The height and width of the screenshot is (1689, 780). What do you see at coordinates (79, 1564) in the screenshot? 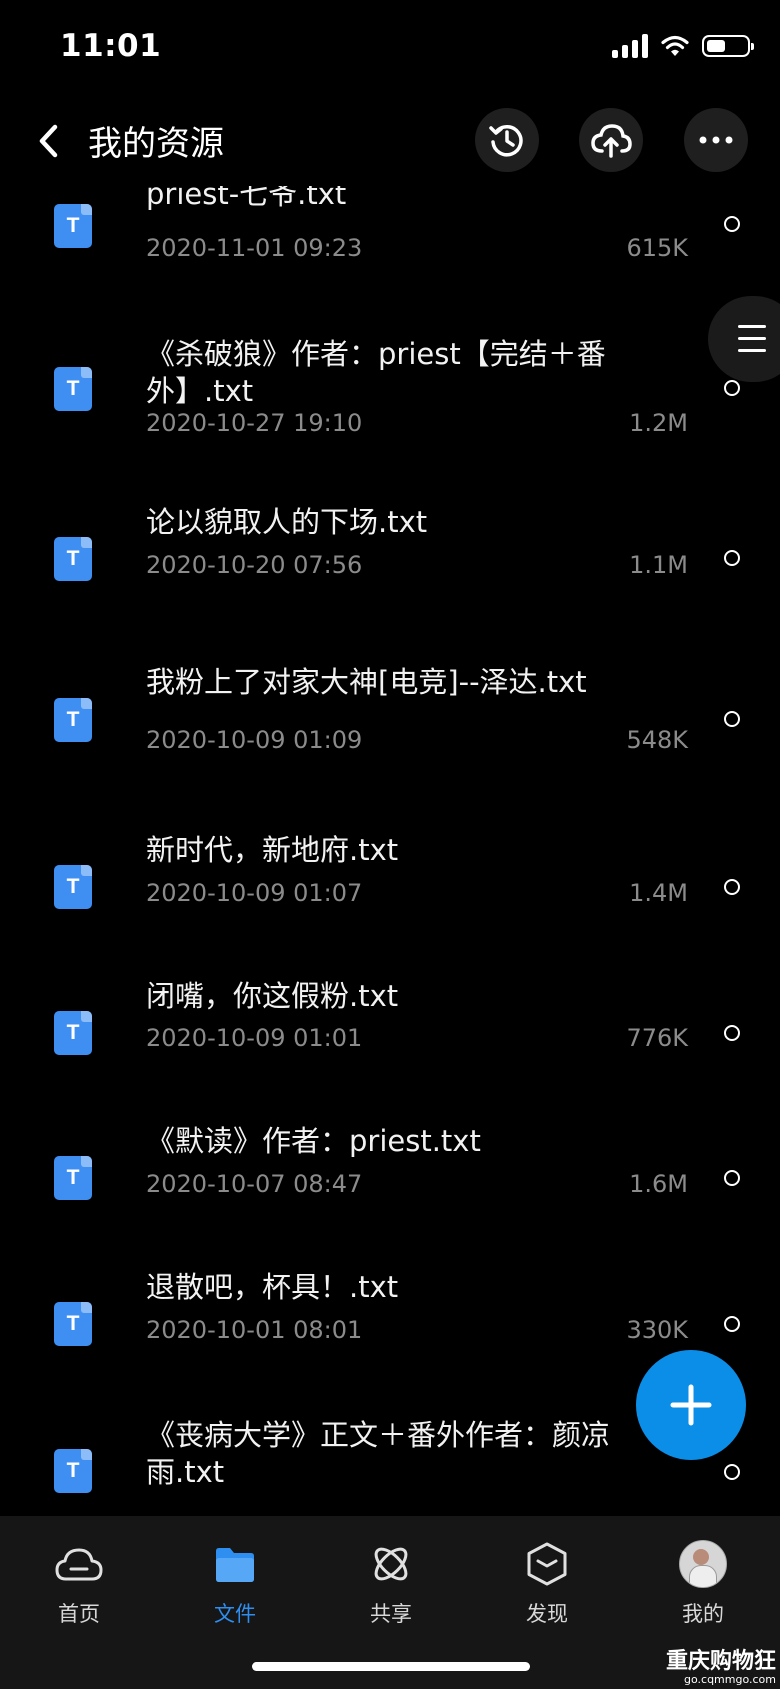
I see `cloud-home-icon` at bounding box center [79, 1564].